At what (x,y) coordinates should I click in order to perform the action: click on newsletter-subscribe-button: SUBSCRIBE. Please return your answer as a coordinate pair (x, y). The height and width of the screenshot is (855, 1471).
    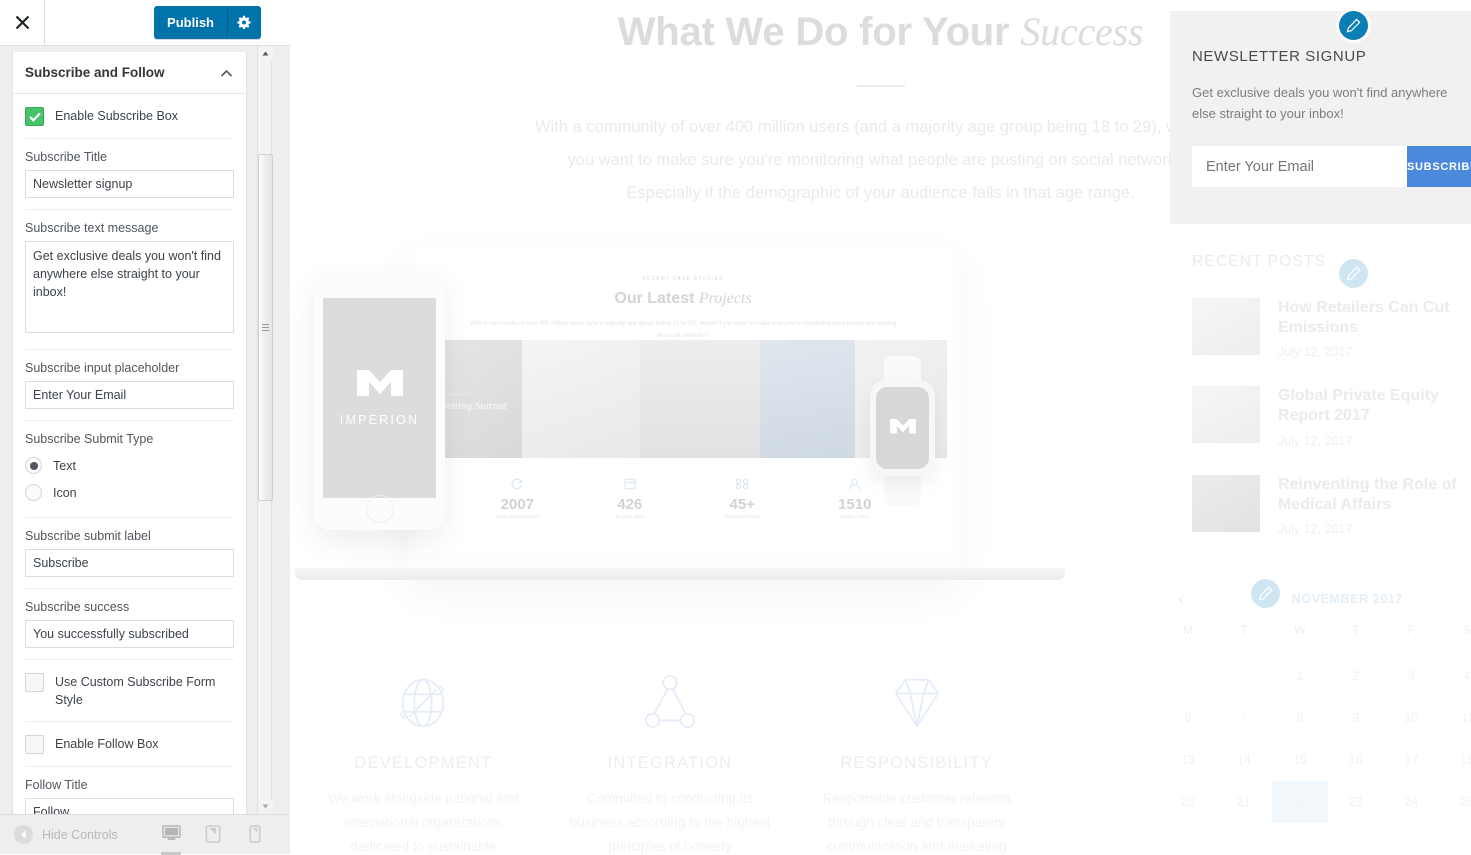
    Looking at the image, I should click on (1439, 167).